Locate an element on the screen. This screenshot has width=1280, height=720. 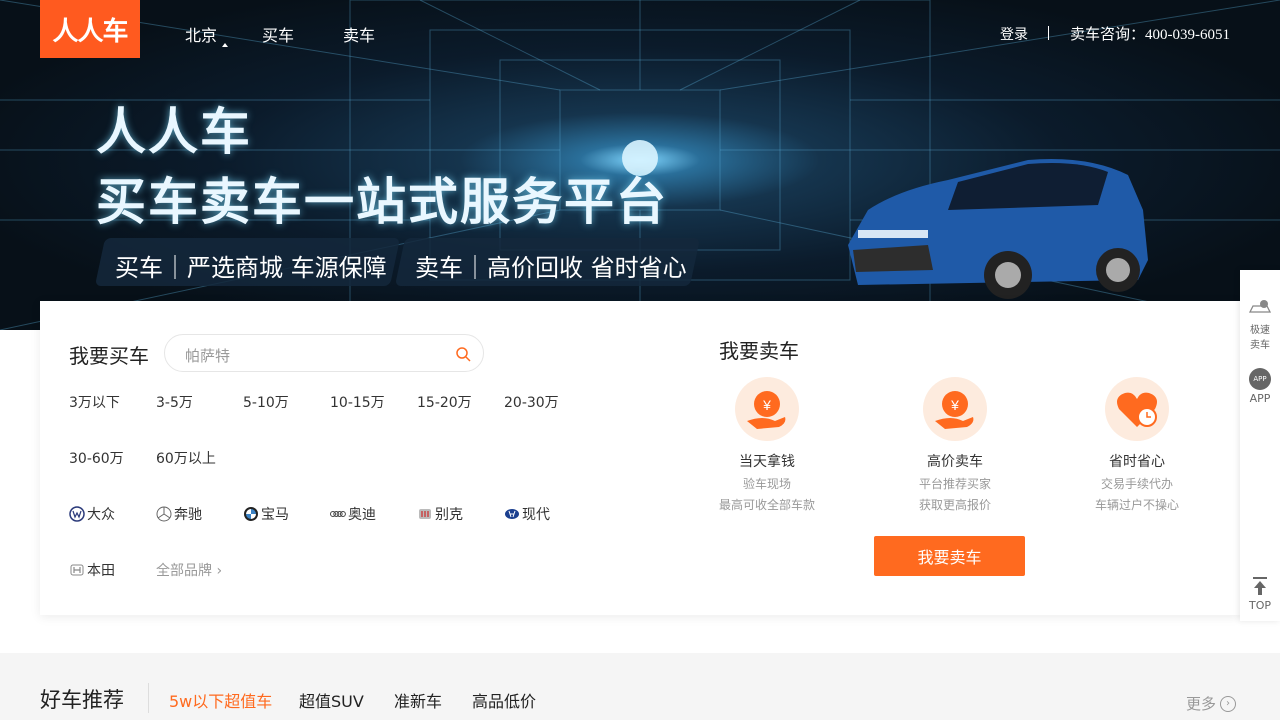
feature-title: 高价卖车 is located at coordinates (955, 462).